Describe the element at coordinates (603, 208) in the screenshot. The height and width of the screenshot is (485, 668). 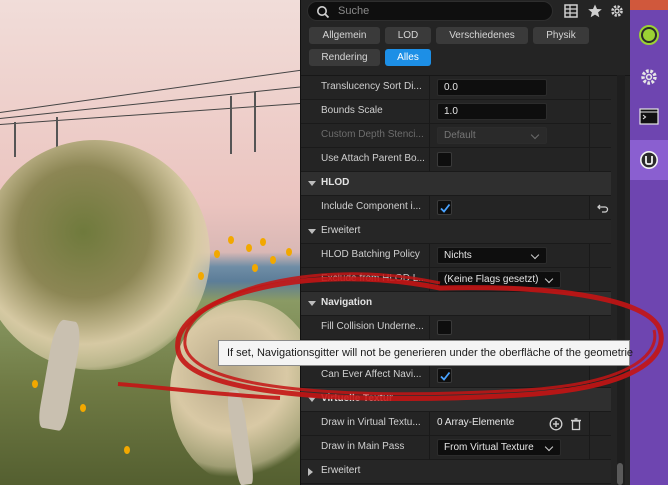
I see `reset-arrow-icon` at that location.